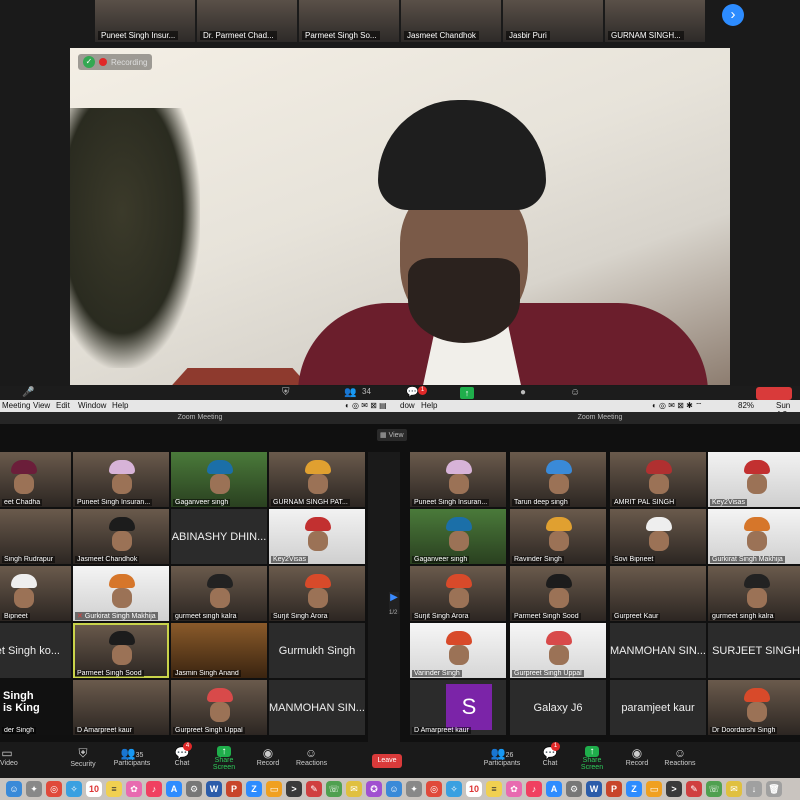  Describe the element at coordinates (83, 757) in the screenshot. I see `security-button: ⛨ Security` at that location.